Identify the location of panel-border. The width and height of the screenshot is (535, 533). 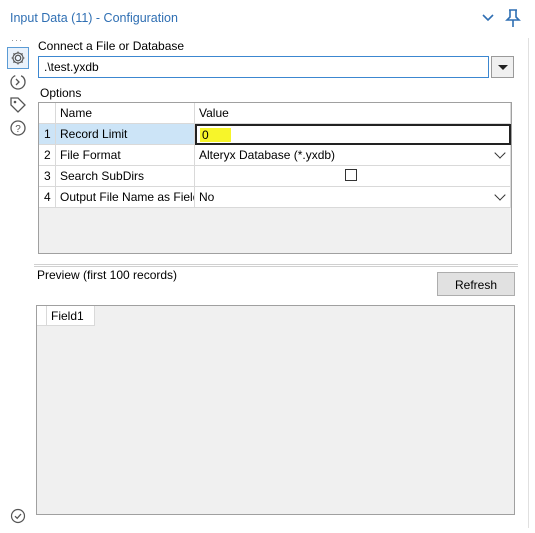
(528, 283).